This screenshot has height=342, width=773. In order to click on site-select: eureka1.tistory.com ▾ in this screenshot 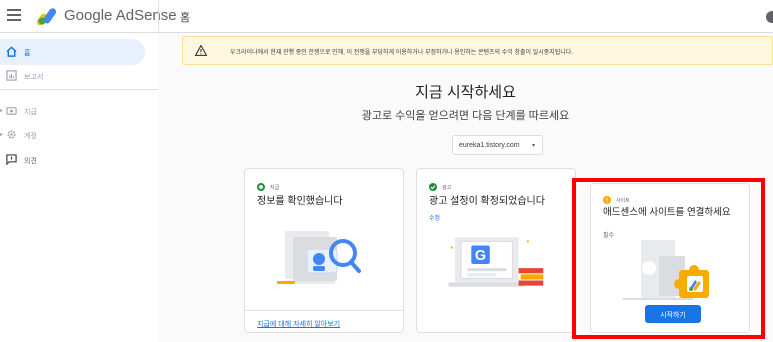, I will do `click(497, 145)`.